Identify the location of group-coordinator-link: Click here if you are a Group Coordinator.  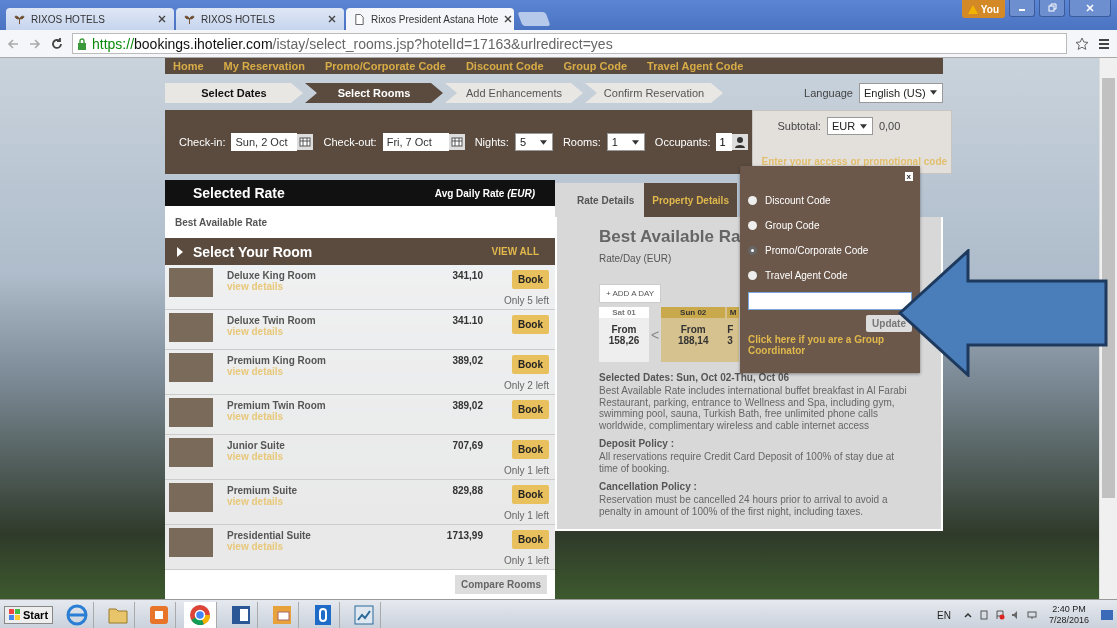
(830, 345).